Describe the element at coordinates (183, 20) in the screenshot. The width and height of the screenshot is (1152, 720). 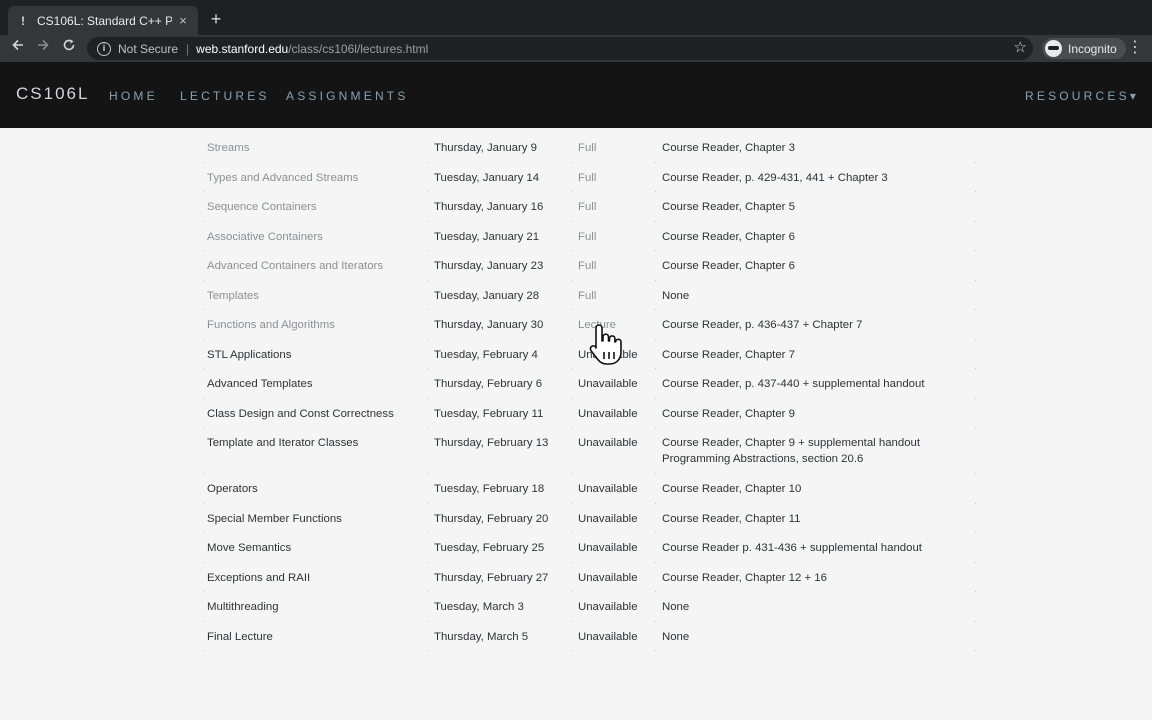
I see `close-tab-icon: ×` at that location.